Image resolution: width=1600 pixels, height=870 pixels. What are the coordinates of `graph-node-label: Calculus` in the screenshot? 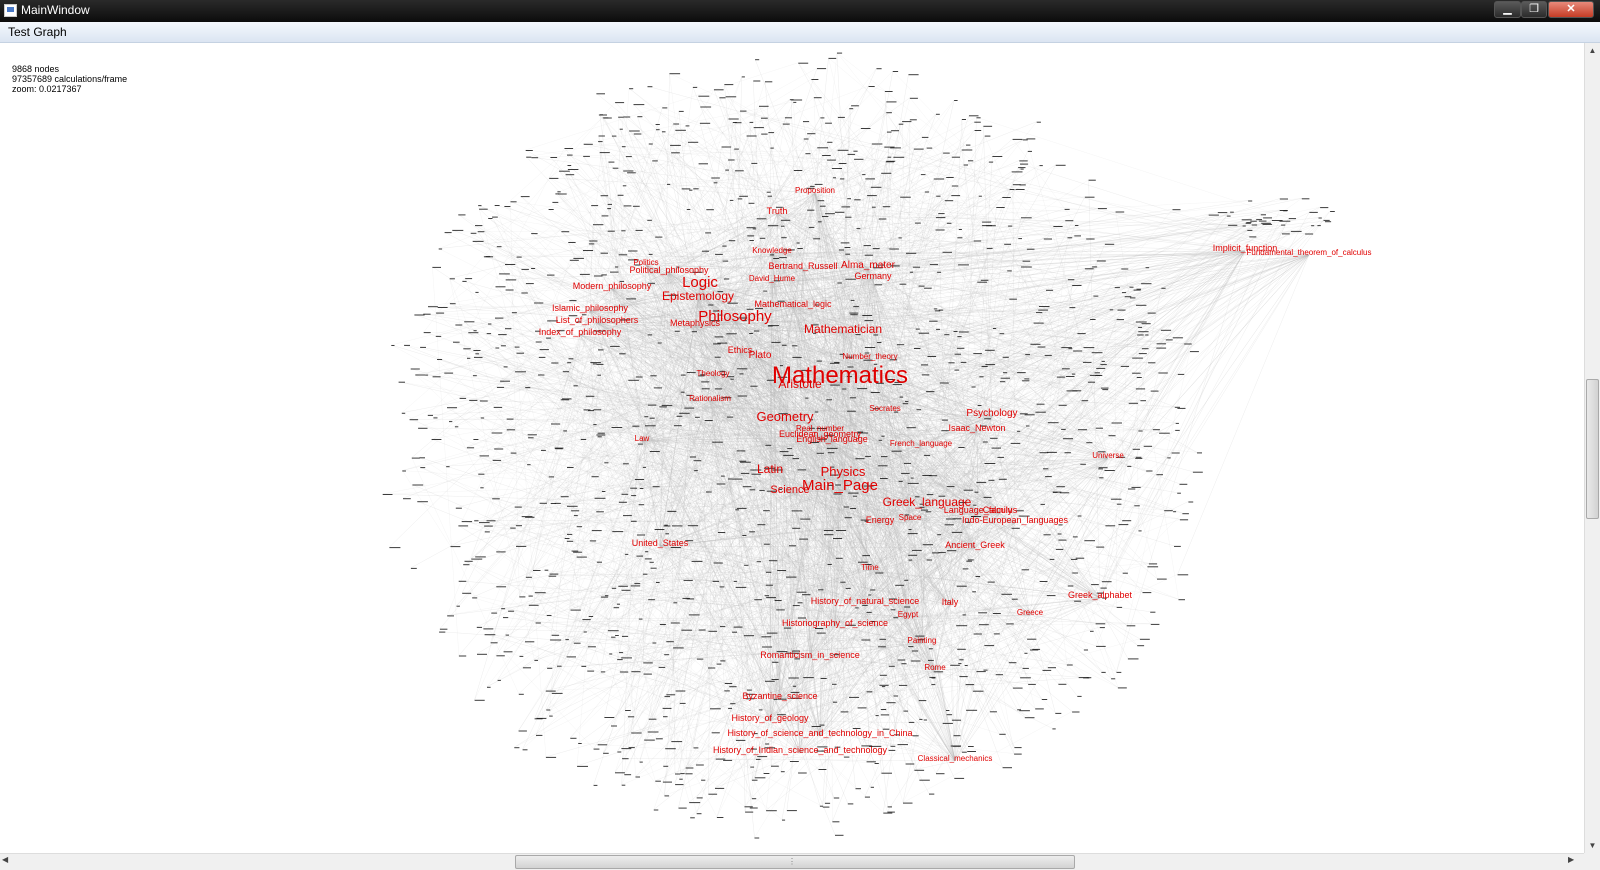 It's located at (1000, 510).